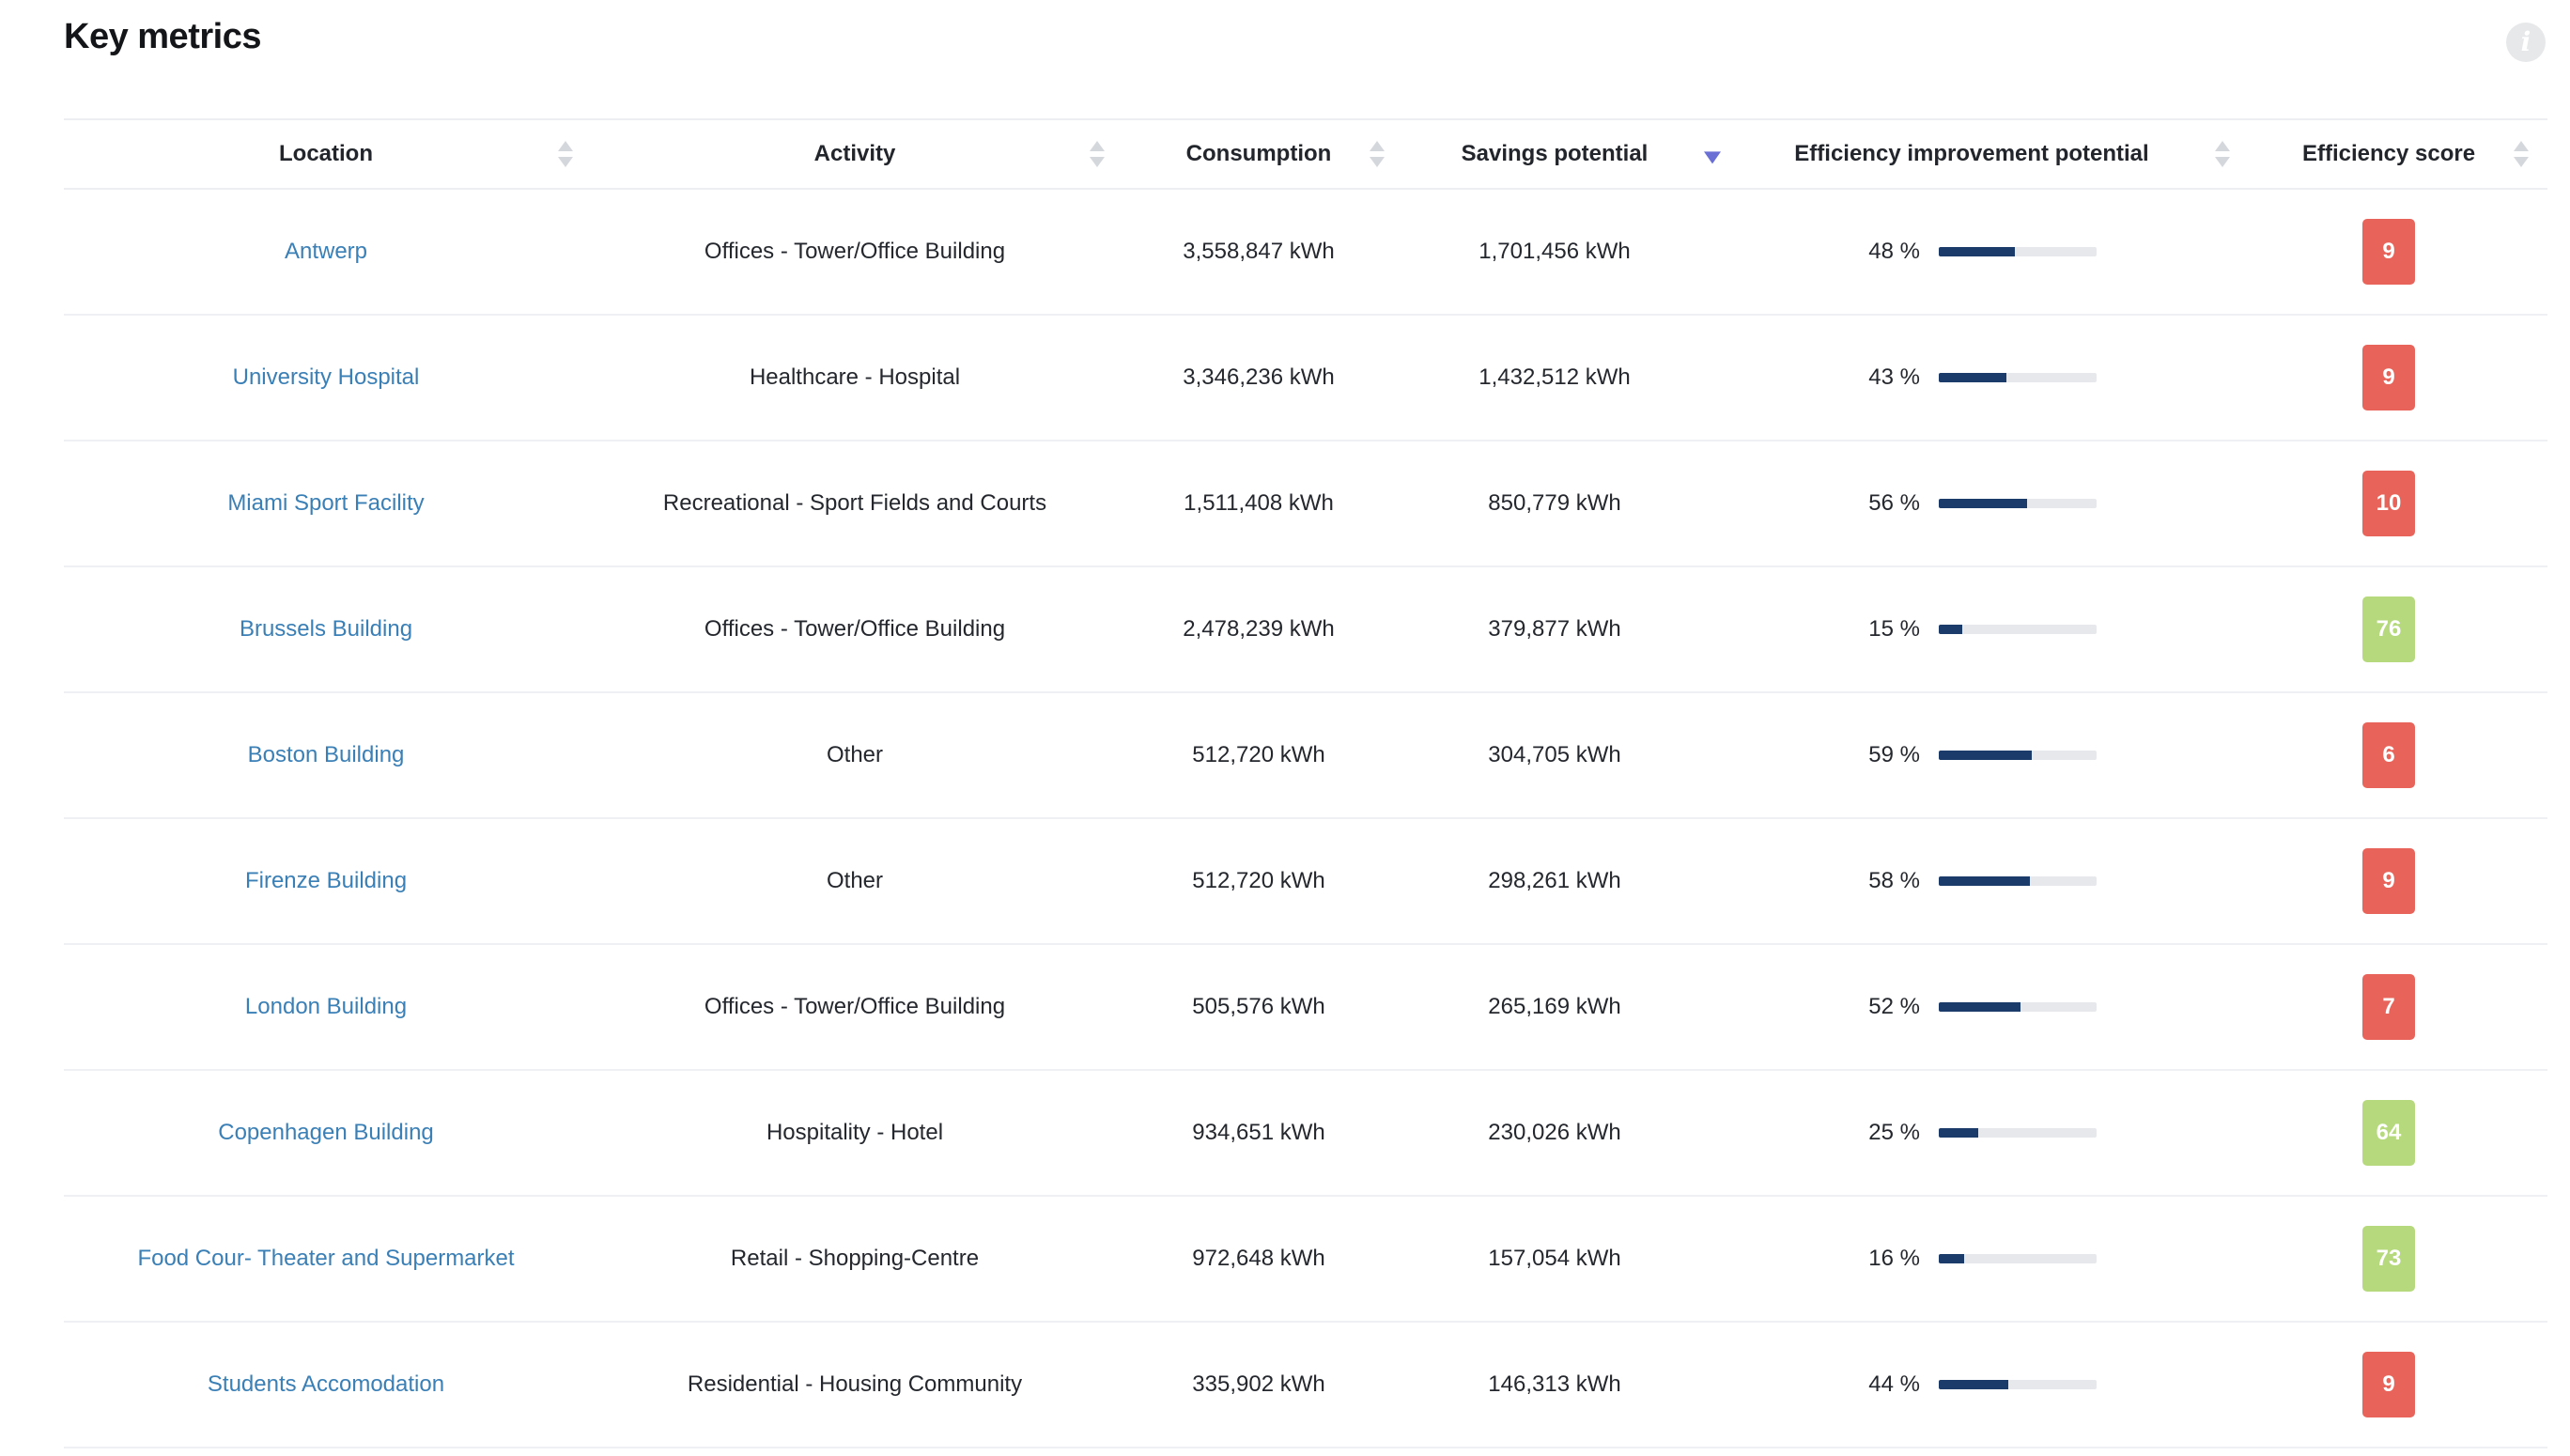  What do you see at coordinates (1258, 1132) in the screenshot?
I see `consumption-cell: 934,651 kWh` at bounding box center [1258, 1132].